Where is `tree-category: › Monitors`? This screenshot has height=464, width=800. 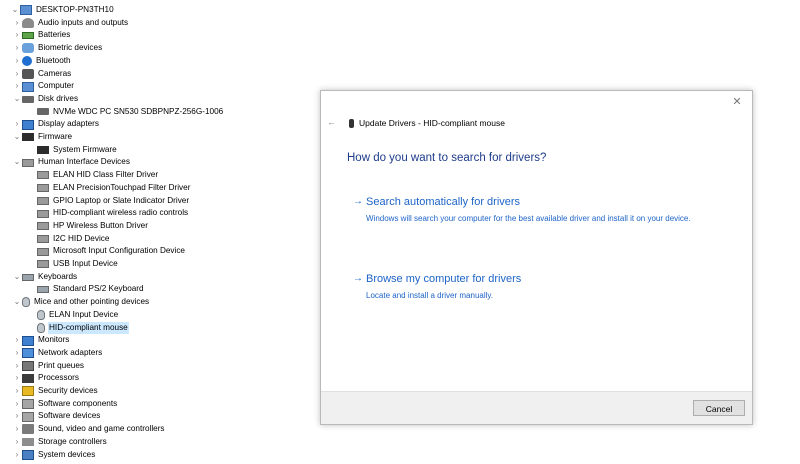
tree-category: › Monitors is located at coordinates (41, 340).